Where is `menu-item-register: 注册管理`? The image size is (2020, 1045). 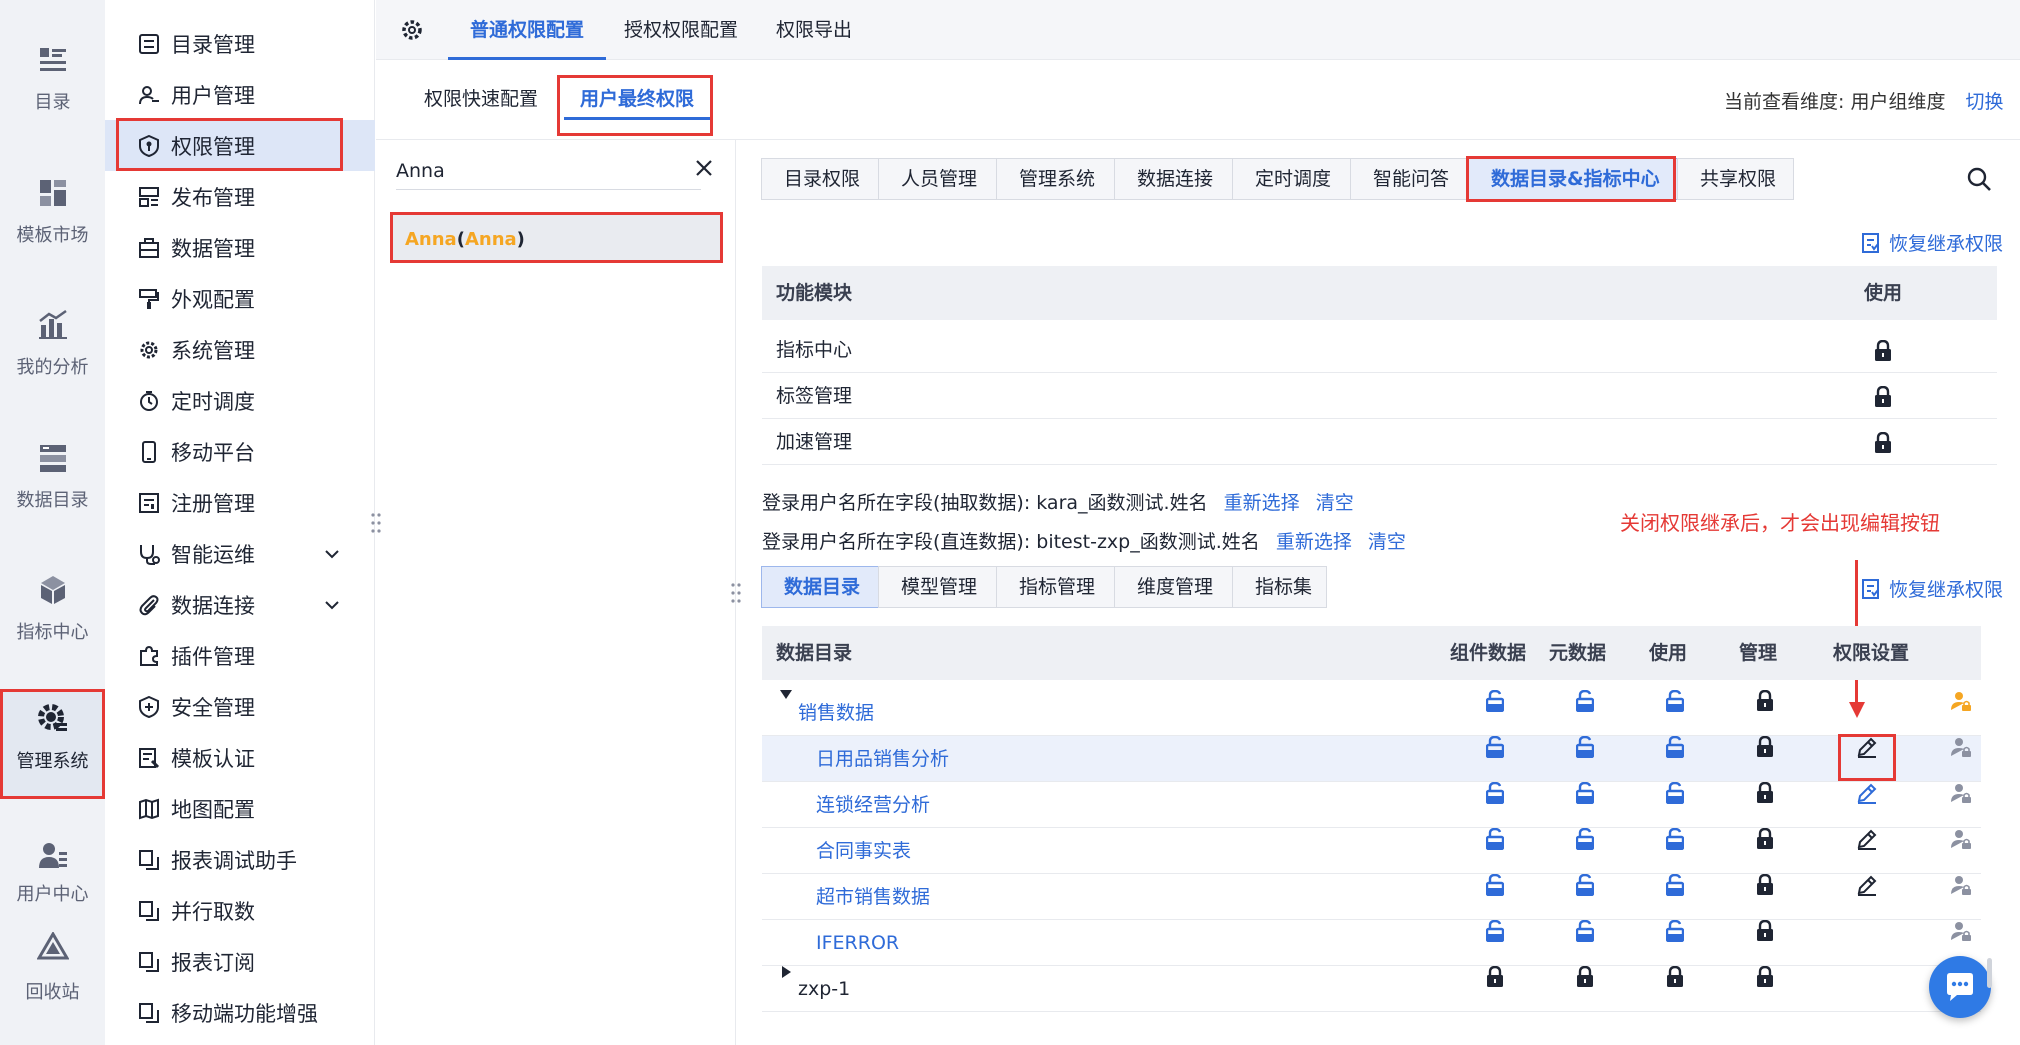
menu-item-register: 注册管理 is located at coordinates (240, 502).